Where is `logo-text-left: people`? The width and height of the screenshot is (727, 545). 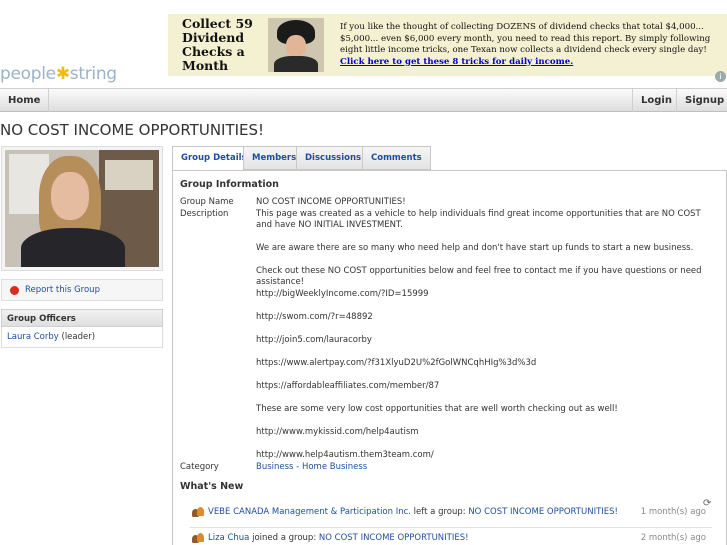
logo-text-left: people is located at coordinates (28, 74).